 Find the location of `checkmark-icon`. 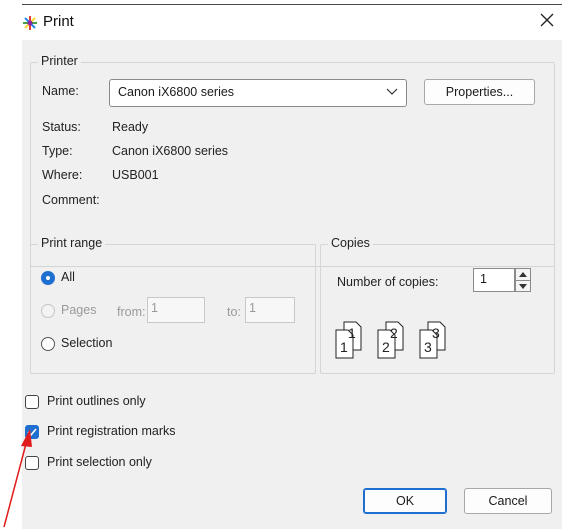

checkmark-icon is located at coordinates (32, 432).